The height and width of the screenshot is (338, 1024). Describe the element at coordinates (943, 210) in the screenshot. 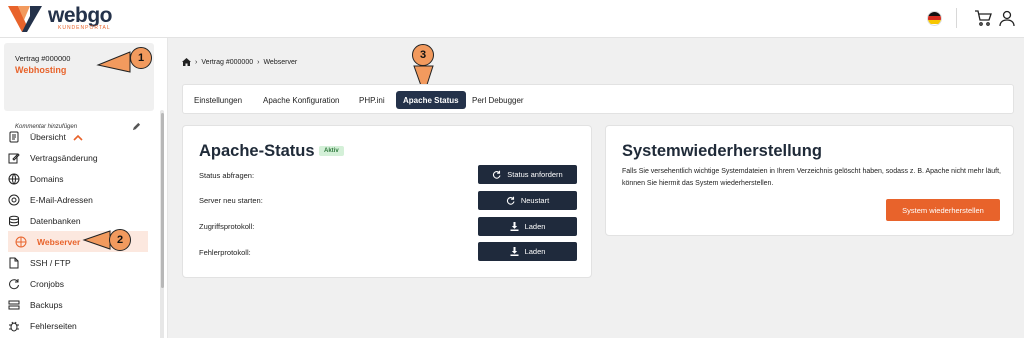

I see `system-restore-button: System wiederherstellen` at that location.